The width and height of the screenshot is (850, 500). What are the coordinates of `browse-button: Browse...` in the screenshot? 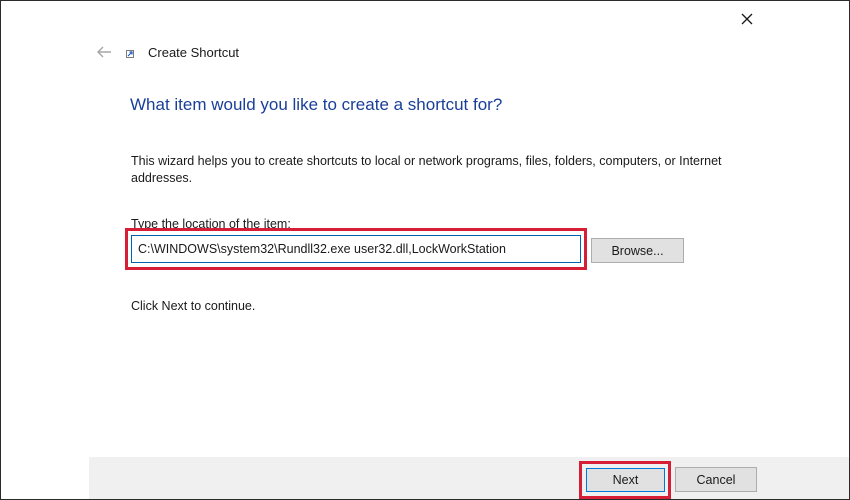 It's located at (637, 250).